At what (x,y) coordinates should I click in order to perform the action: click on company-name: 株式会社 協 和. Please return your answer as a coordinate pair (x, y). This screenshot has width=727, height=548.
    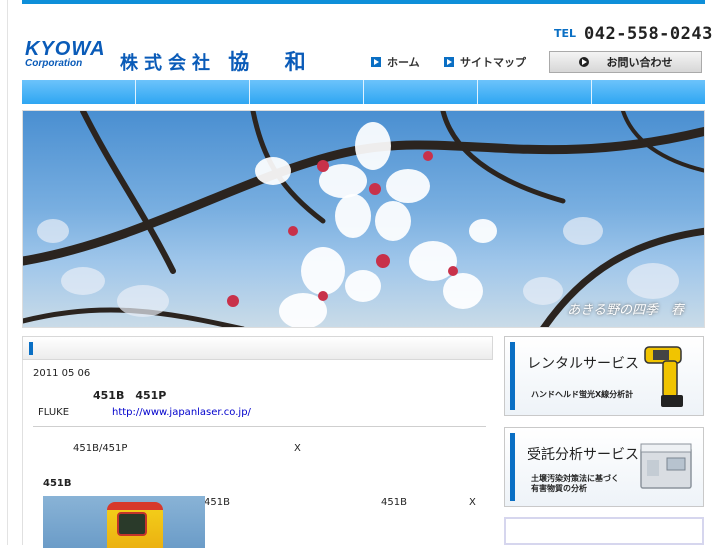
    Looking at the image, I should click on (220, 61).